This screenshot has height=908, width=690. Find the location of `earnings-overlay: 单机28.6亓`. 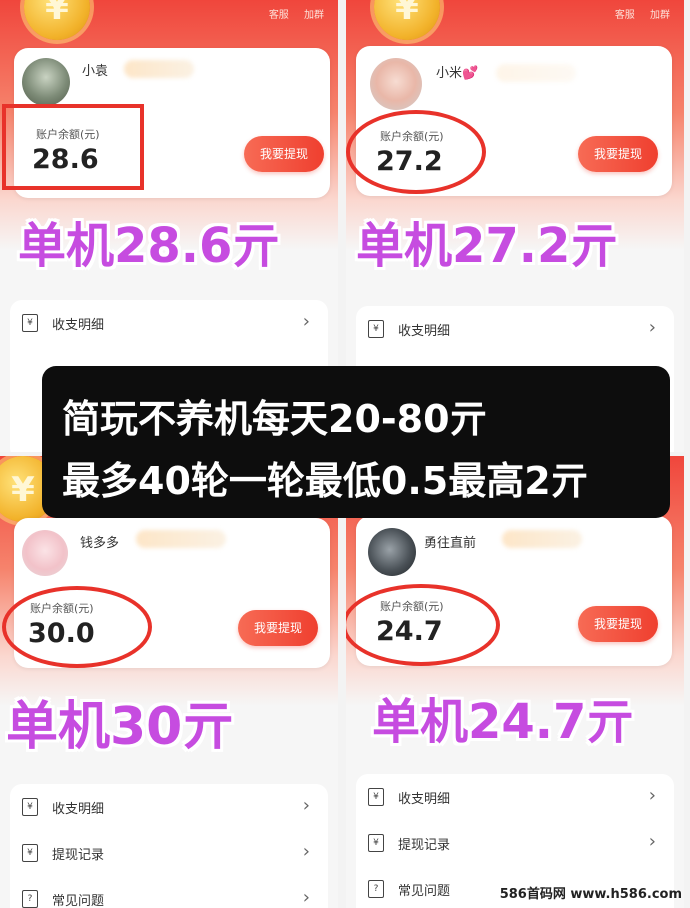

earnings-overlay: 单机28.6亓 is located at coordinates (149, 246).